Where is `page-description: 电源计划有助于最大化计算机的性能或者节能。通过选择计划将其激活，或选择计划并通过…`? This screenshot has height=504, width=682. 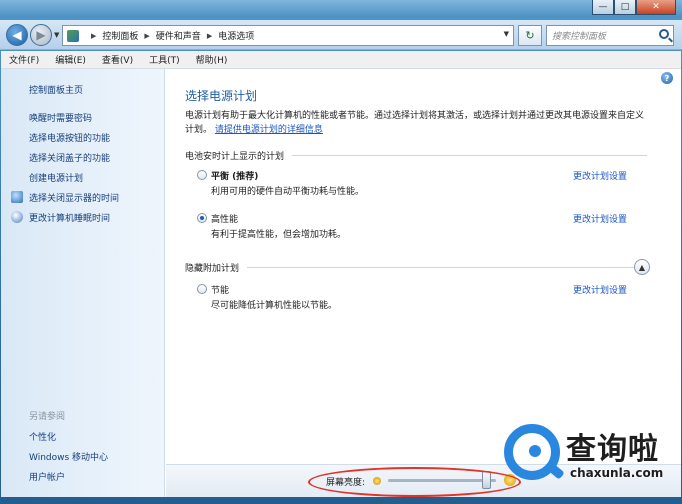 page-description: 电源计划有助于最大化计算机的性能或者节能。通过选择计划将其激活，或选择计划并通过… is located at coordinates (418, 123).